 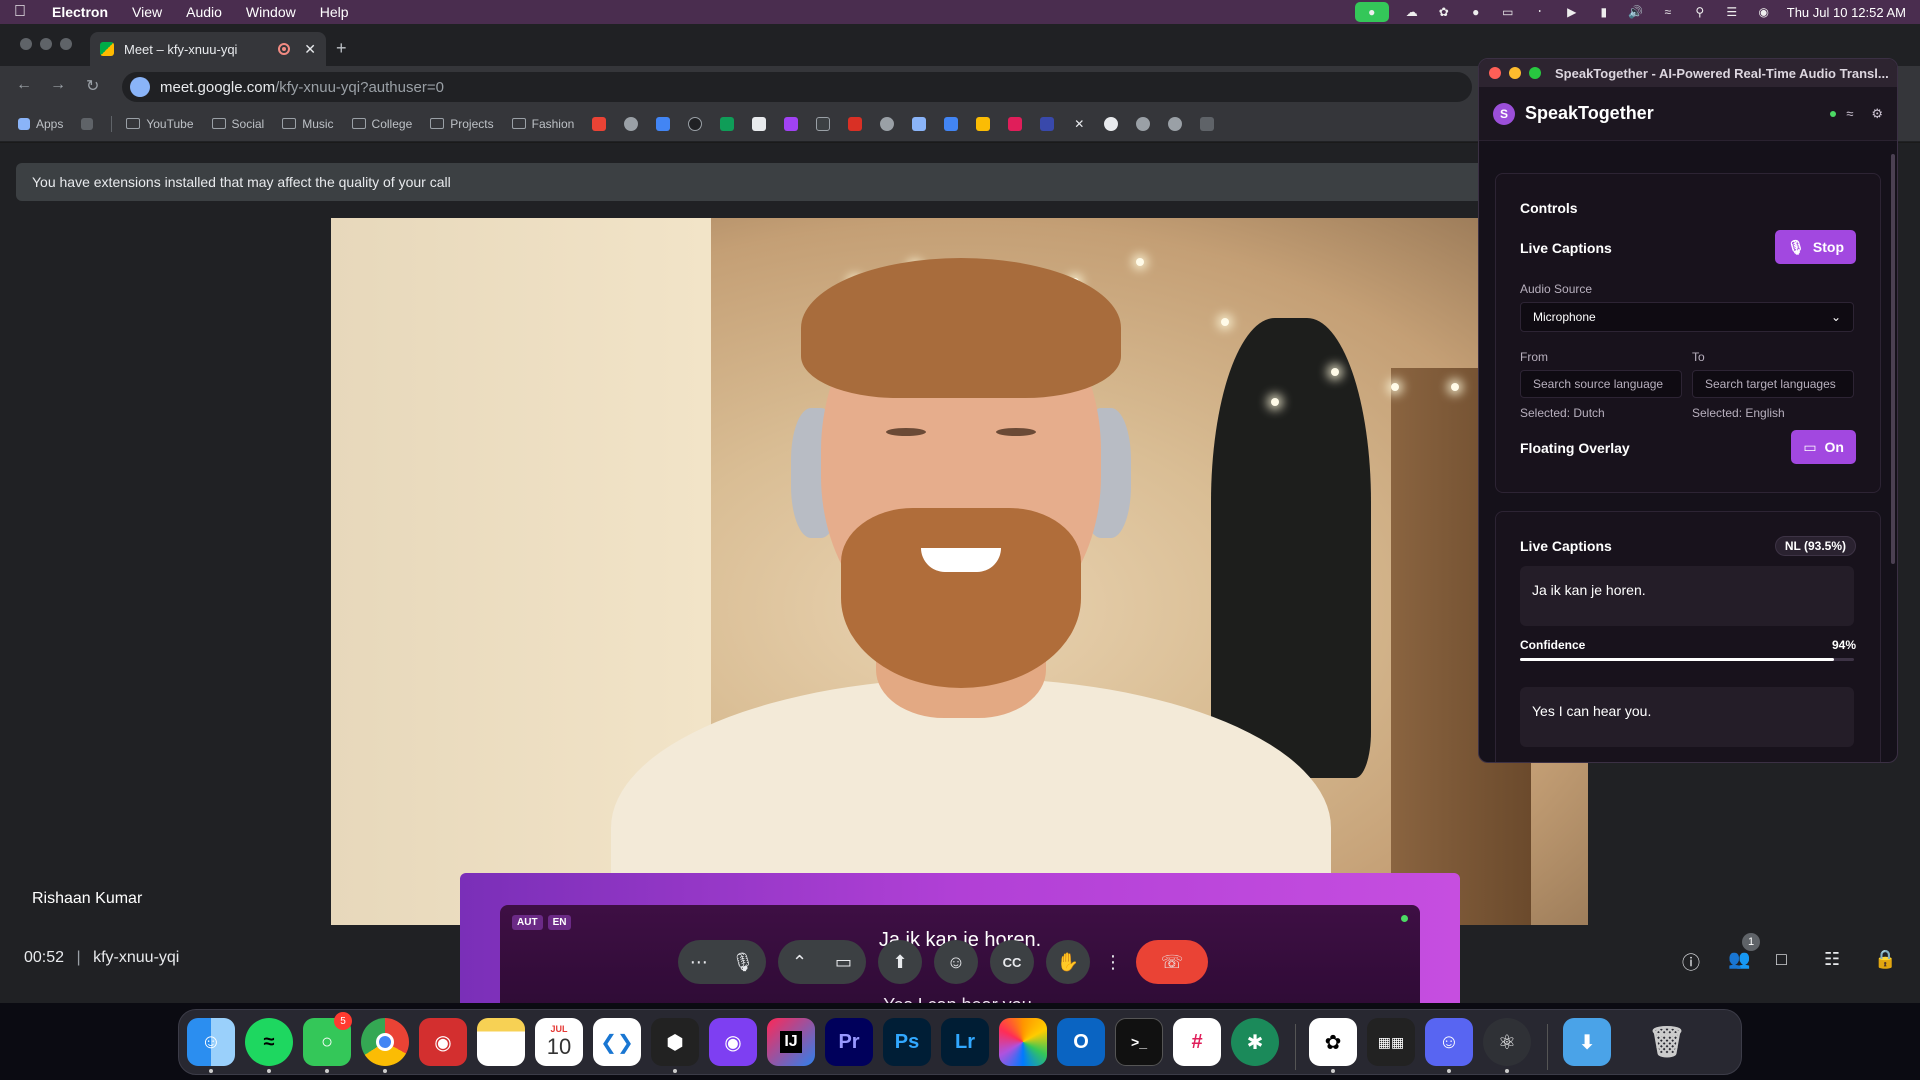 I want to click on control-center-icon: ☰, so click(x=1732, y=12).